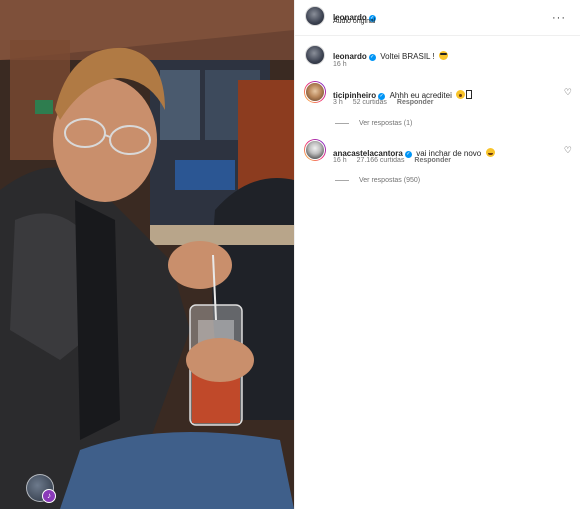  Describe the element at coordinates (340, 160) in the screenshot. I see `comment-timestamp: 16 h` at that location.